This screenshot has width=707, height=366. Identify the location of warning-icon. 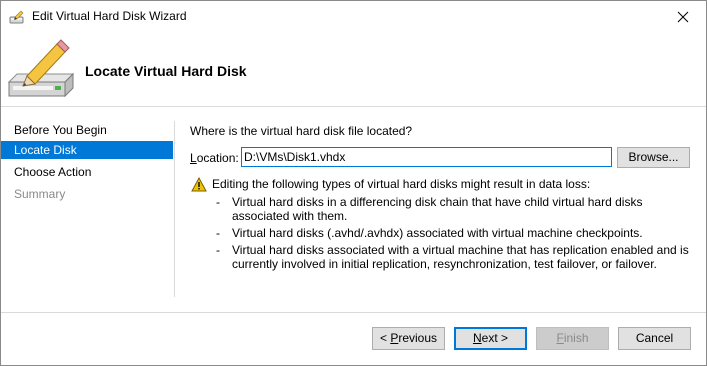
(199, 184).